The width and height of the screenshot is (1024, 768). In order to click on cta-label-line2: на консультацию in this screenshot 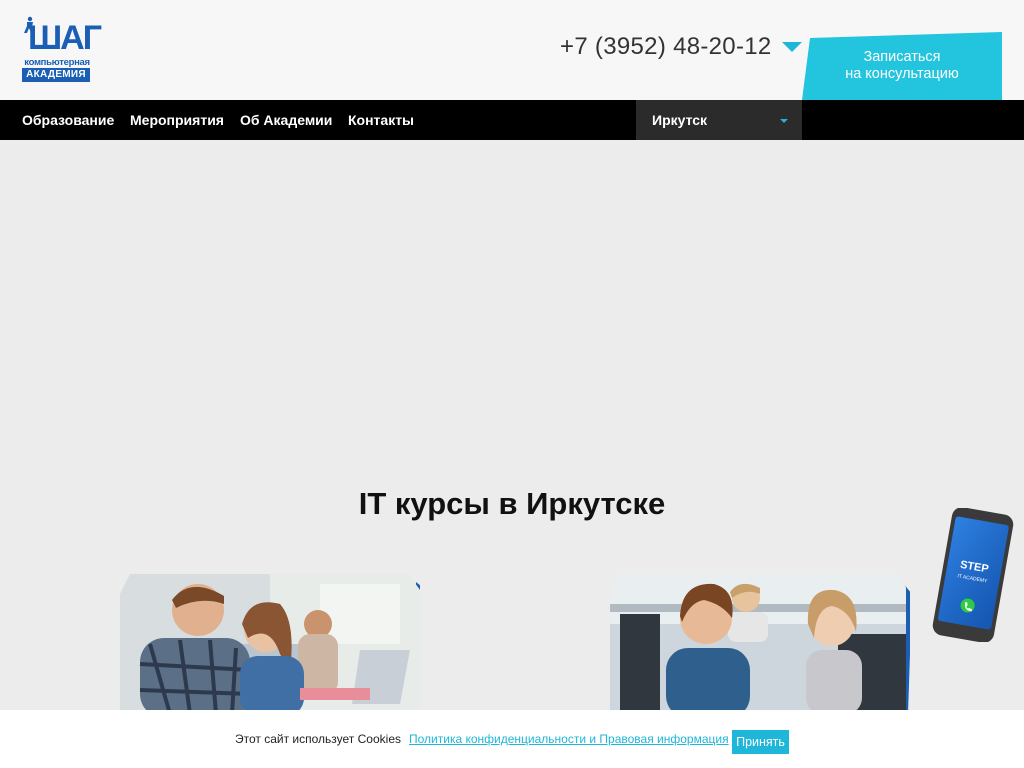, I will do `click(902, 74)`.